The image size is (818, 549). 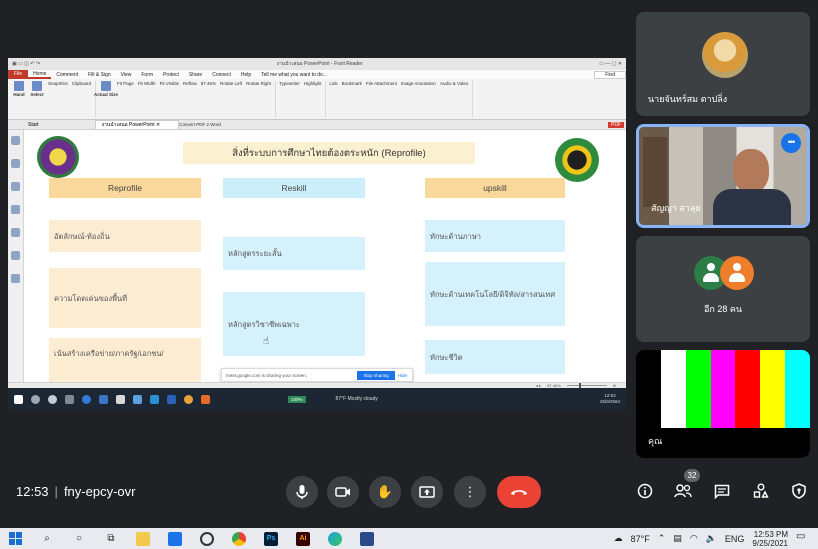 I want to click on tile-more-options-icon: •••, so click(x=791, y=143).